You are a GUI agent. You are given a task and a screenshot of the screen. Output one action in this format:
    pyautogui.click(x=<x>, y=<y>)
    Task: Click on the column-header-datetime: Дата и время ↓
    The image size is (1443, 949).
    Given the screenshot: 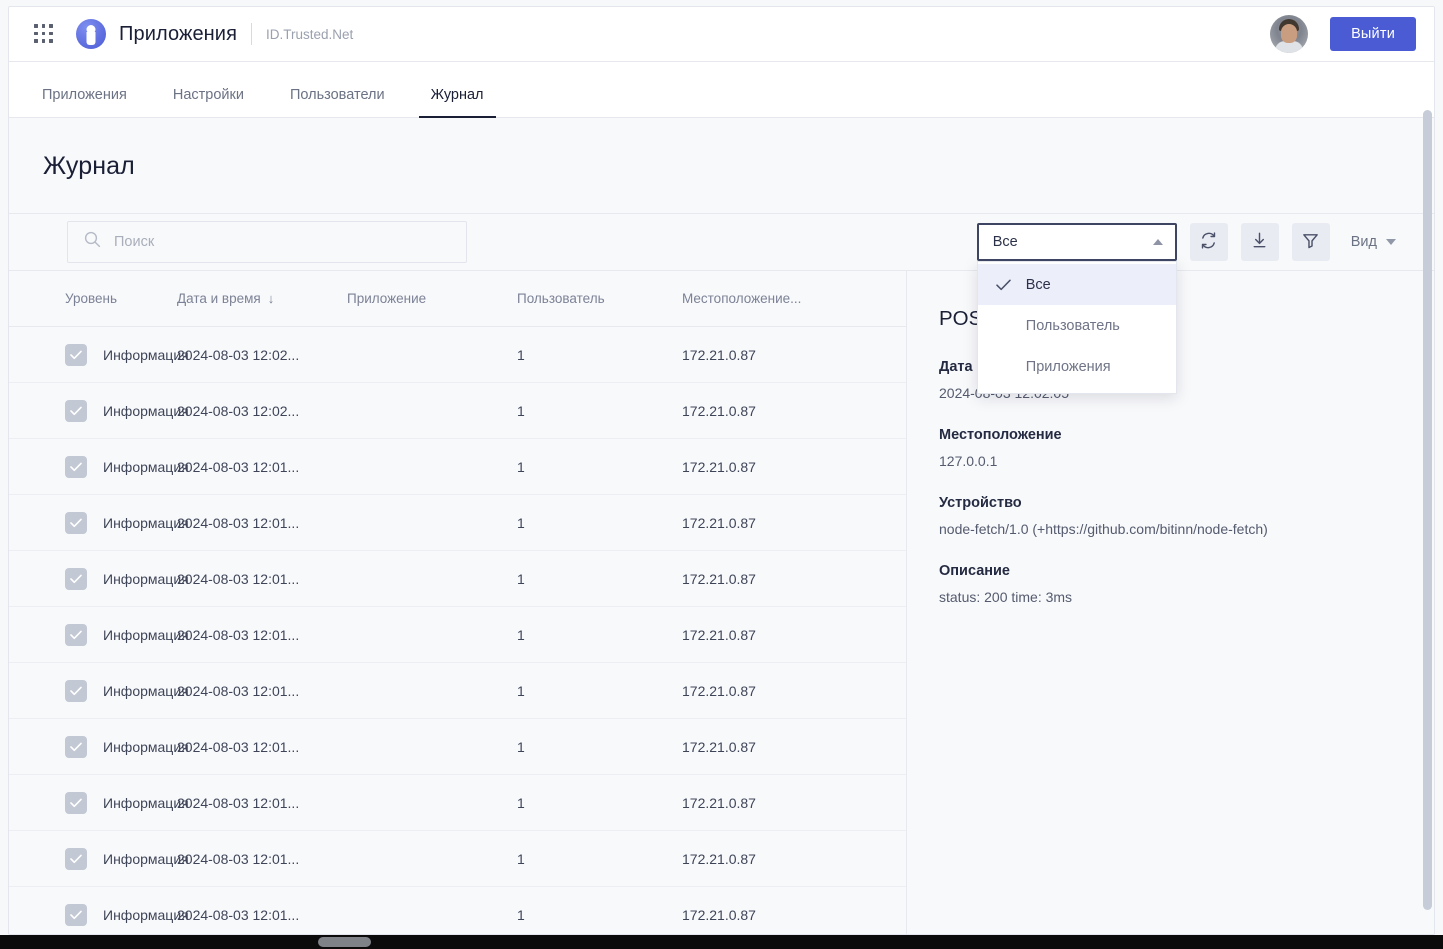 What is the action you would take?
    pyautogui.click(x=262, y=298)
    